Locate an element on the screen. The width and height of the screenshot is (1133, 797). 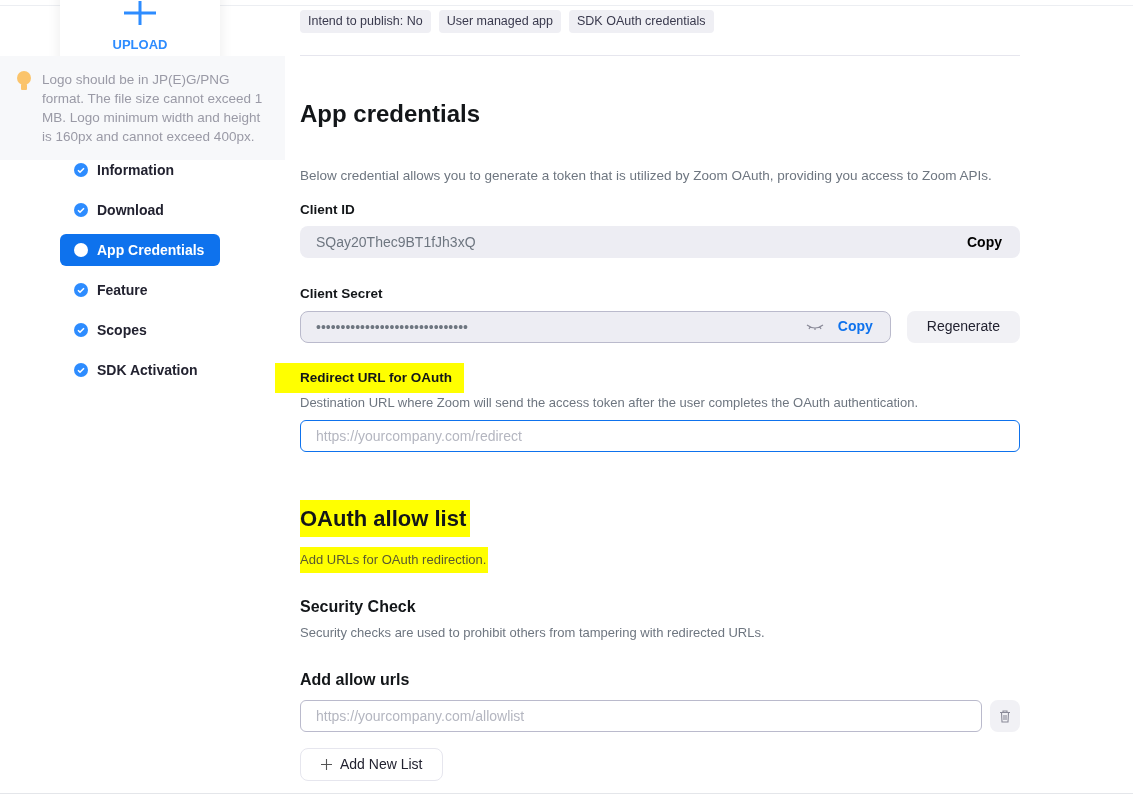
field-label: Redirect URL for OAuth is located at coordinates (369, 377).